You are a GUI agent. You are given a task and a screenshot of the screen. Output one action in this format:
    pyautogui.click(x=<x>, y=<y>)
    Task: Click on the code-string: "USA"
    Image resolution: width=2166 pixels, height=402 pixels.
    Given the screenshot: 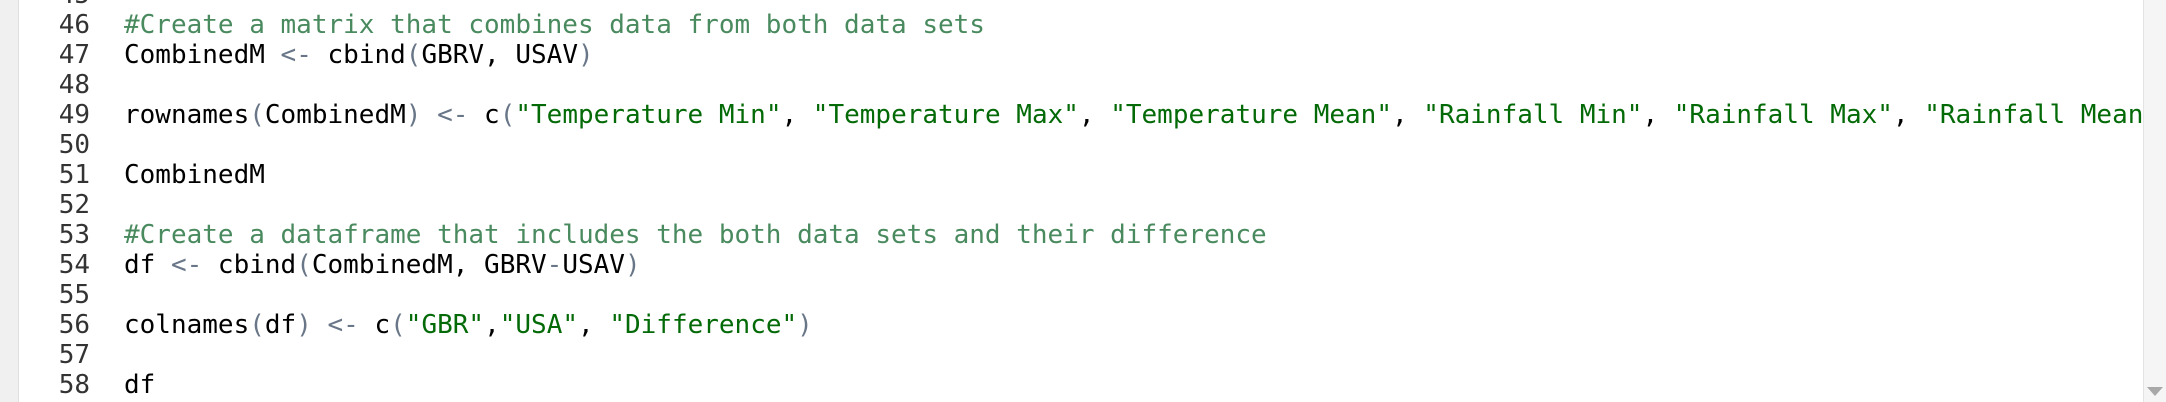 What is the action you would take?
    pyautogui.click(x=539, y=325)
    